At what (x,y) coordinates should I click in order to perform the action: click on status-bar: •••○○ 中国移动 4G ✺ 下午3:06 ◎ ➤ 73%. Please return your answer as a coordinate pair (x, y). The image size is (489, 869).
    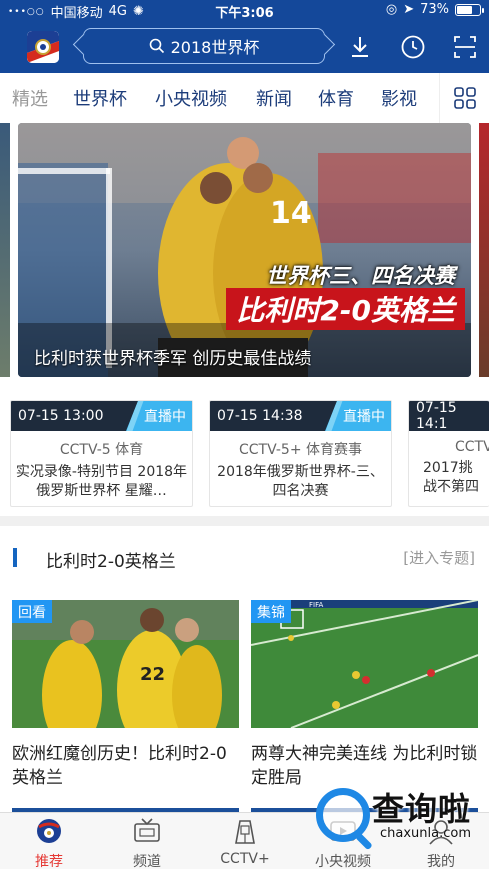
    Looking at the image, I should click on (244, 10).